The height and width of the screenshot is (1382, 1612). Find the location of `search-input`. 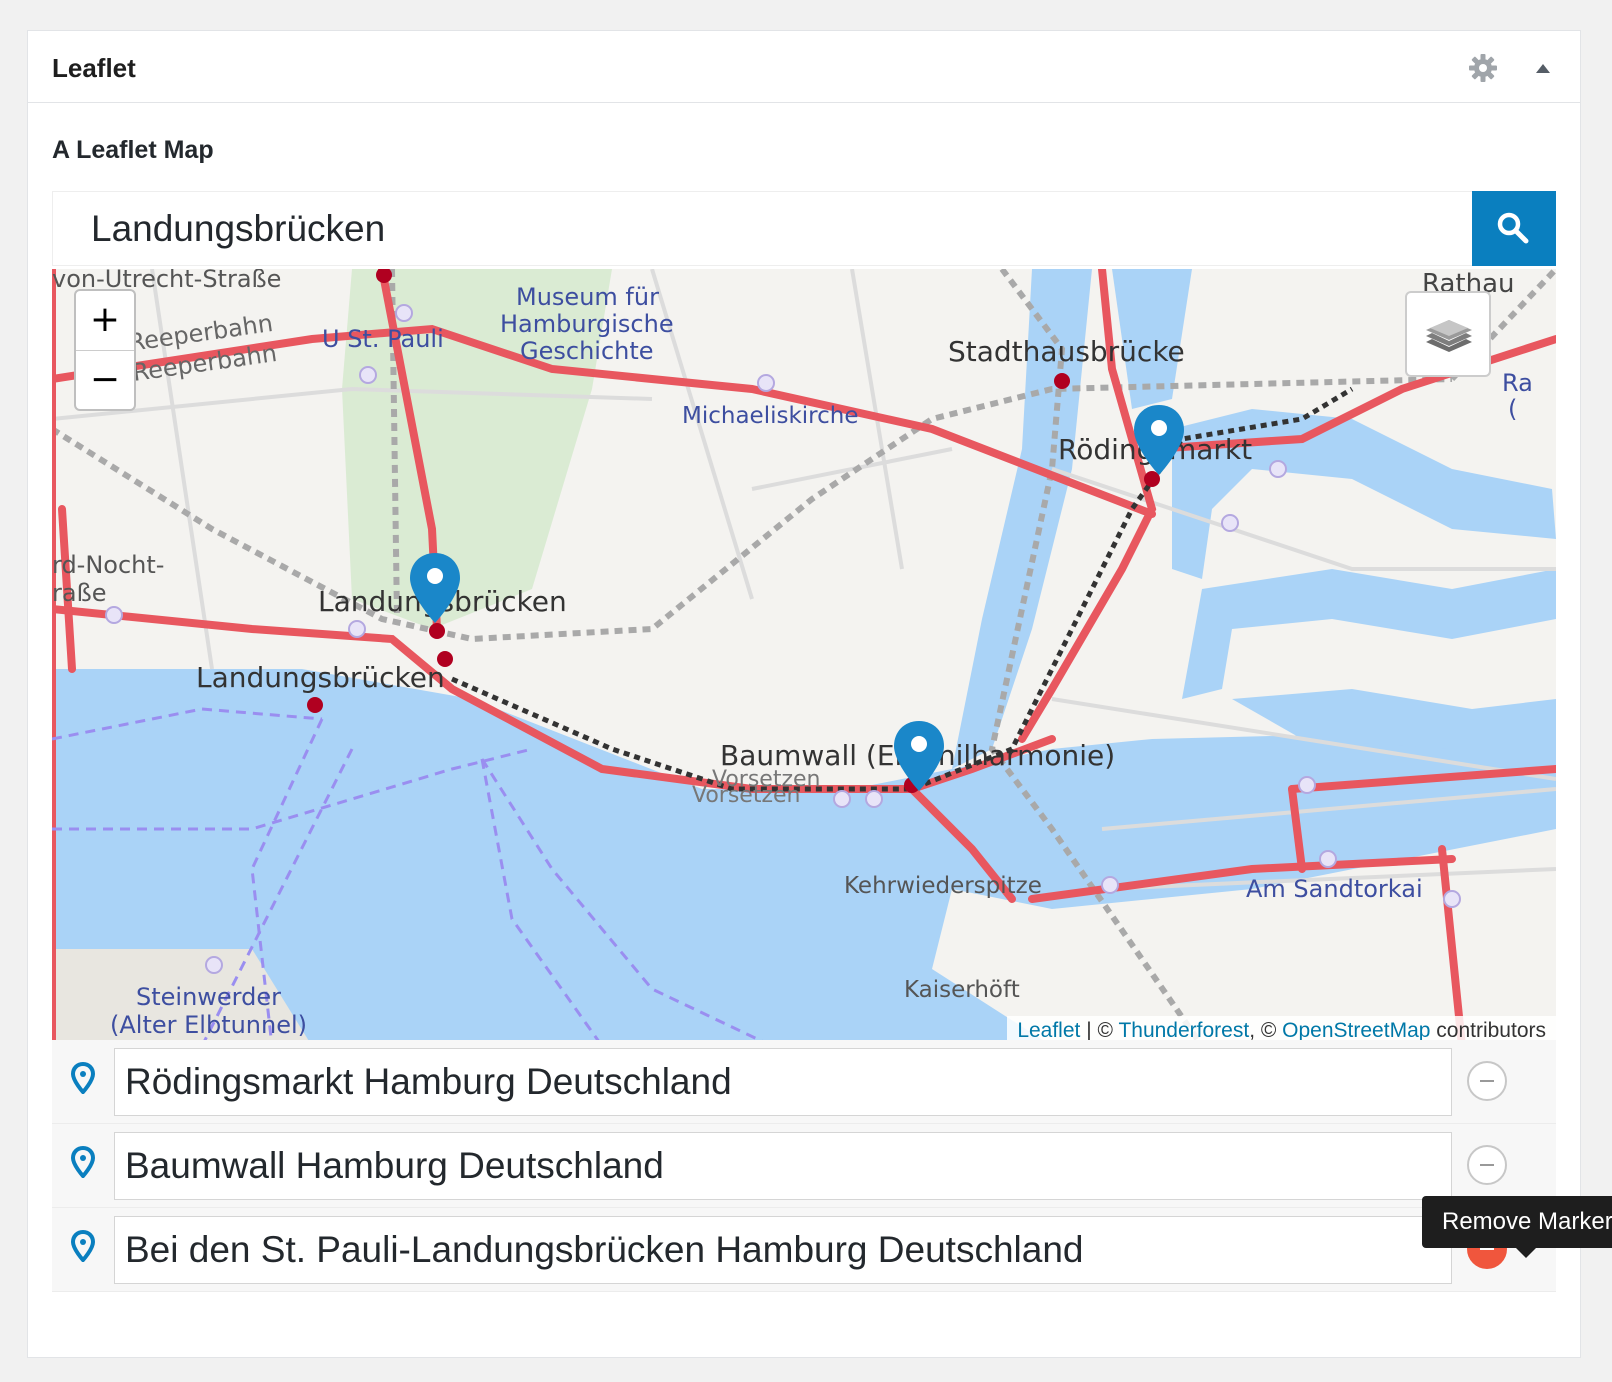

search-input is located at coordinates (765, 228).